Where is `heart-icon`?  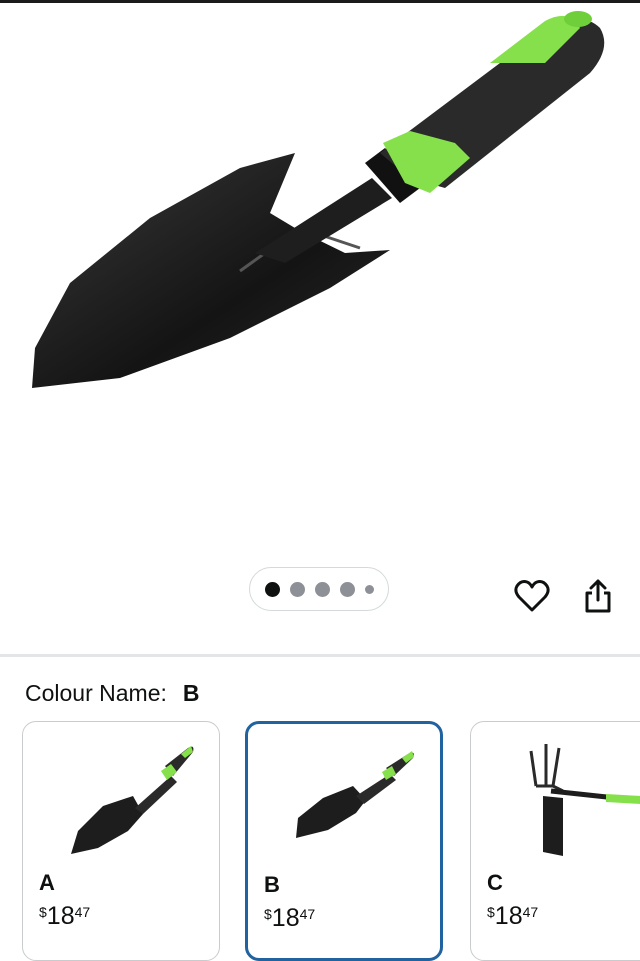
heart-icon is located at coordinates (532, 596).